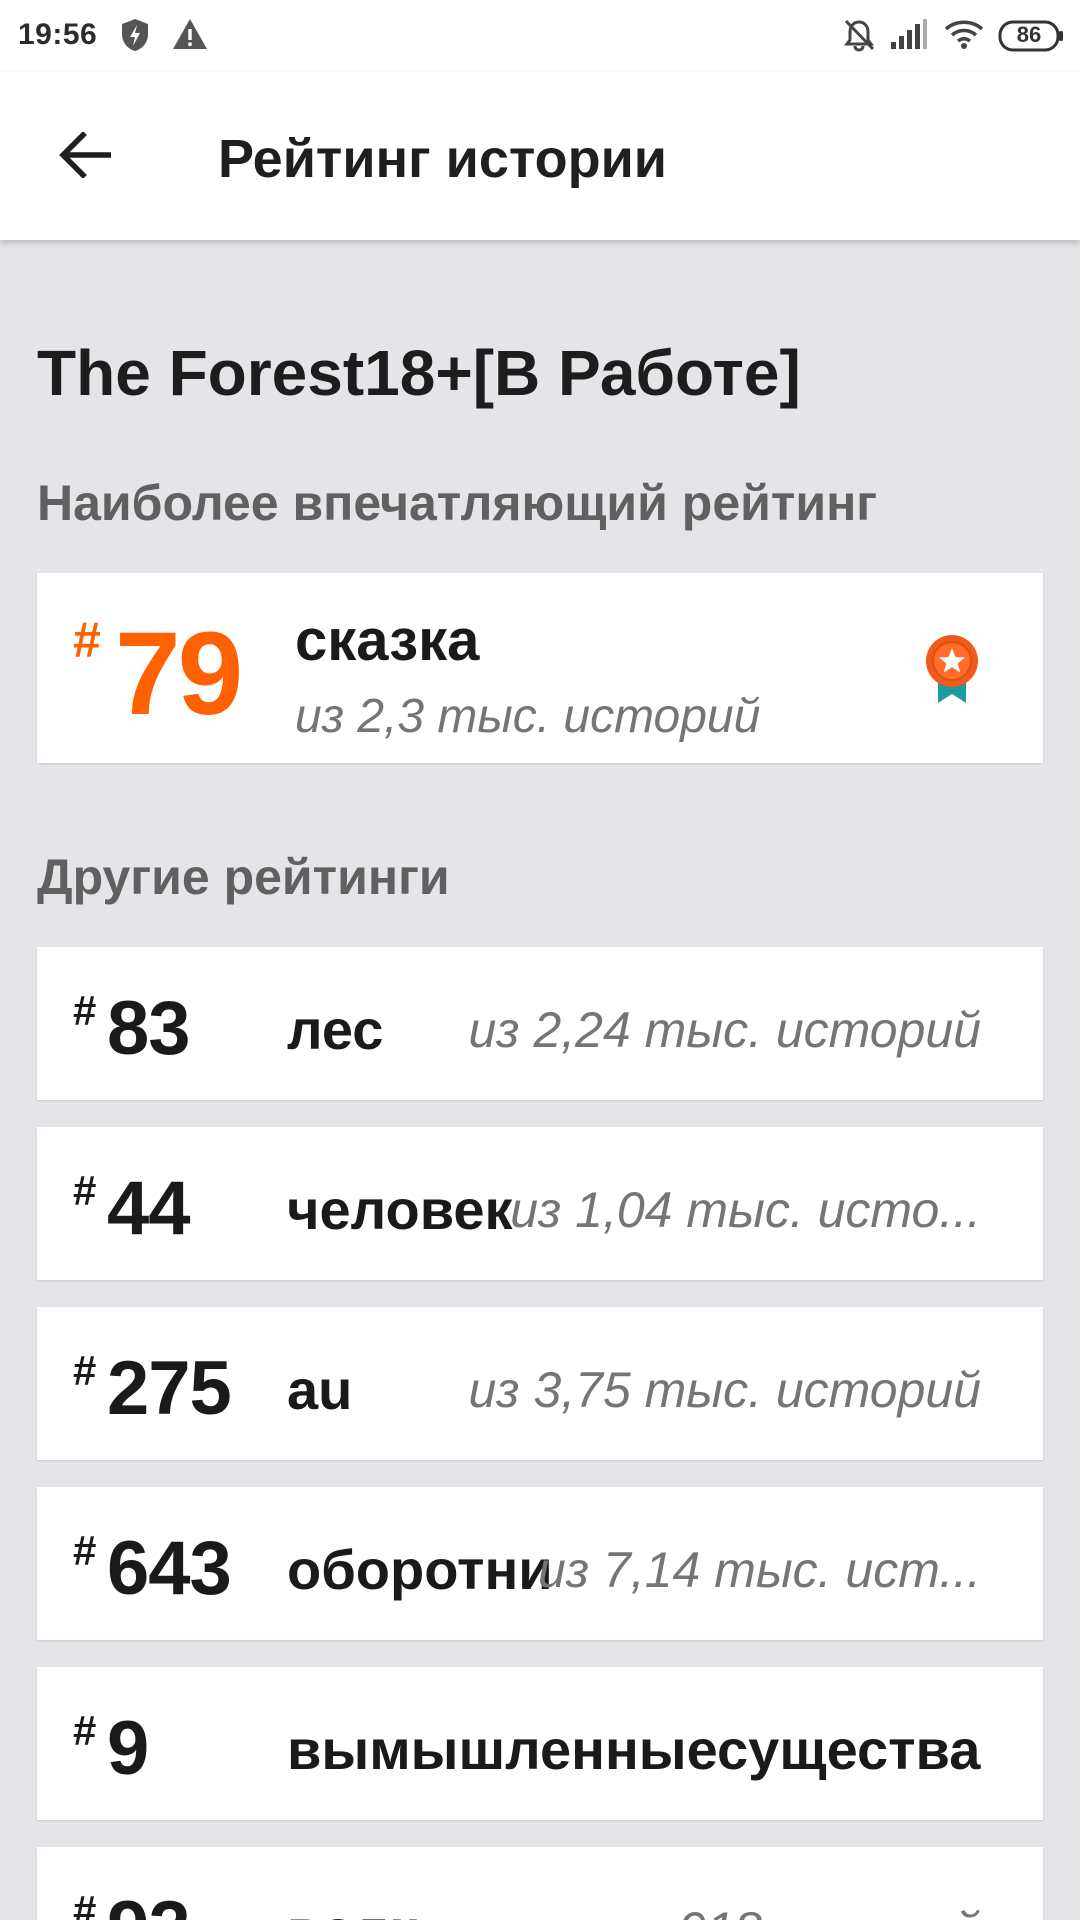 Image resolution: width=1080 pixels, height=1920 pixels. Describe the element at coordinates (540, 36) in the screenshot. I see `status-bar: 19:56 86` at that location.